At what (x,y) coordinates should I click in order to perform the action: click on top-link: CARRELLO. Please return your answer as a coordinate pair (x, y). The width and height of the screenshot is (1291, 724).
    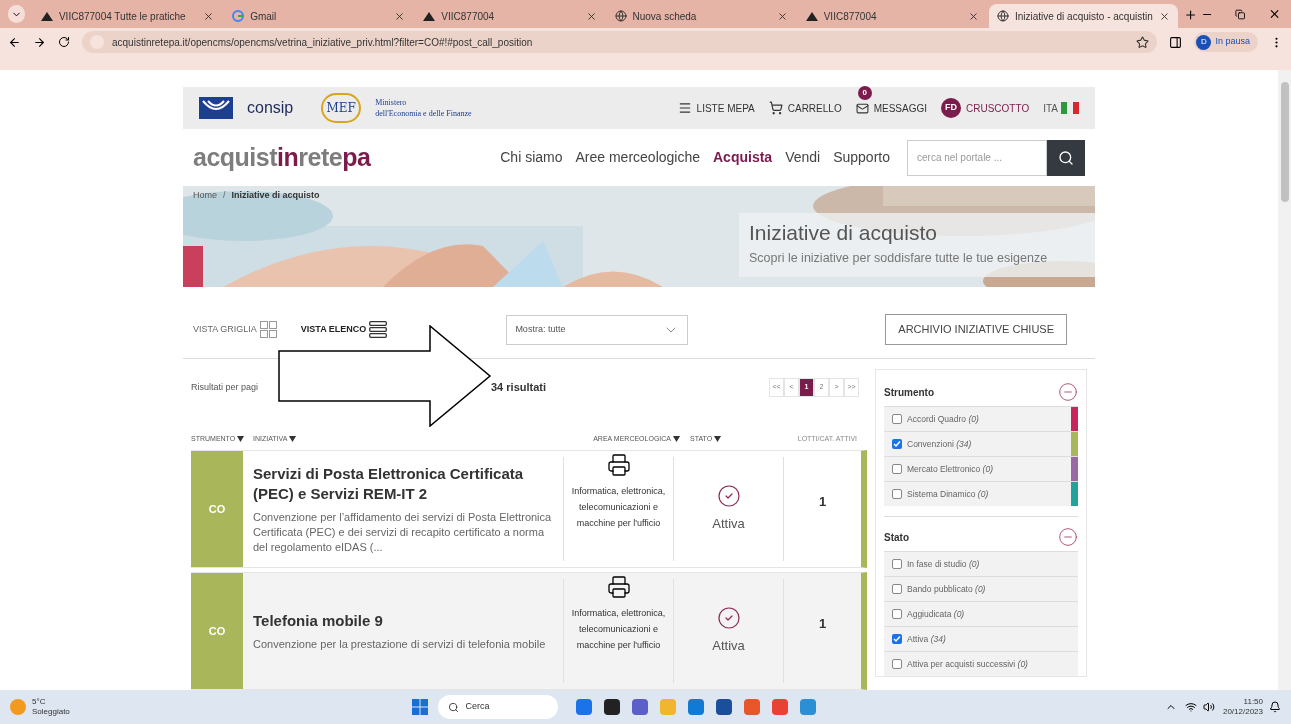
    Looking at the image, I should click on (805, 108).